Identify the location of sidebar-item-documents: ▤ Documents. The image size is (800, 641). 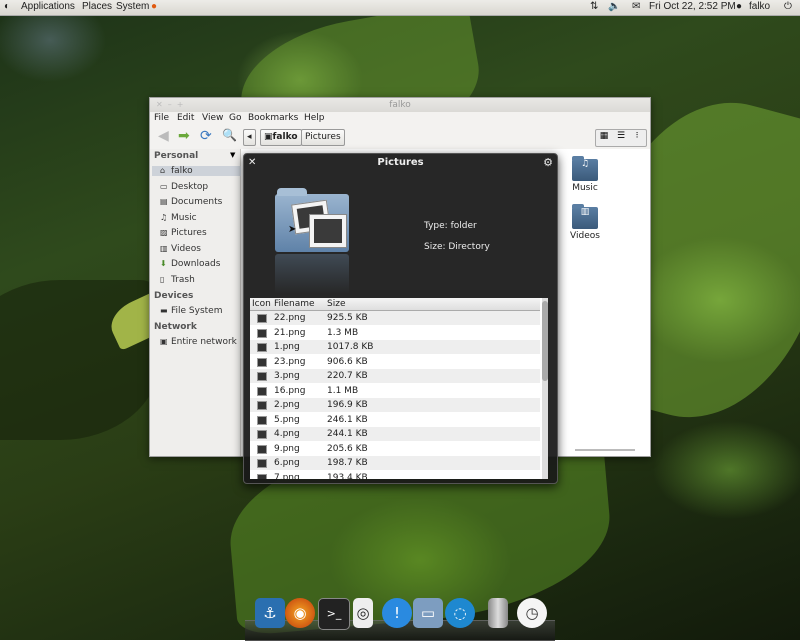
(191, 202).